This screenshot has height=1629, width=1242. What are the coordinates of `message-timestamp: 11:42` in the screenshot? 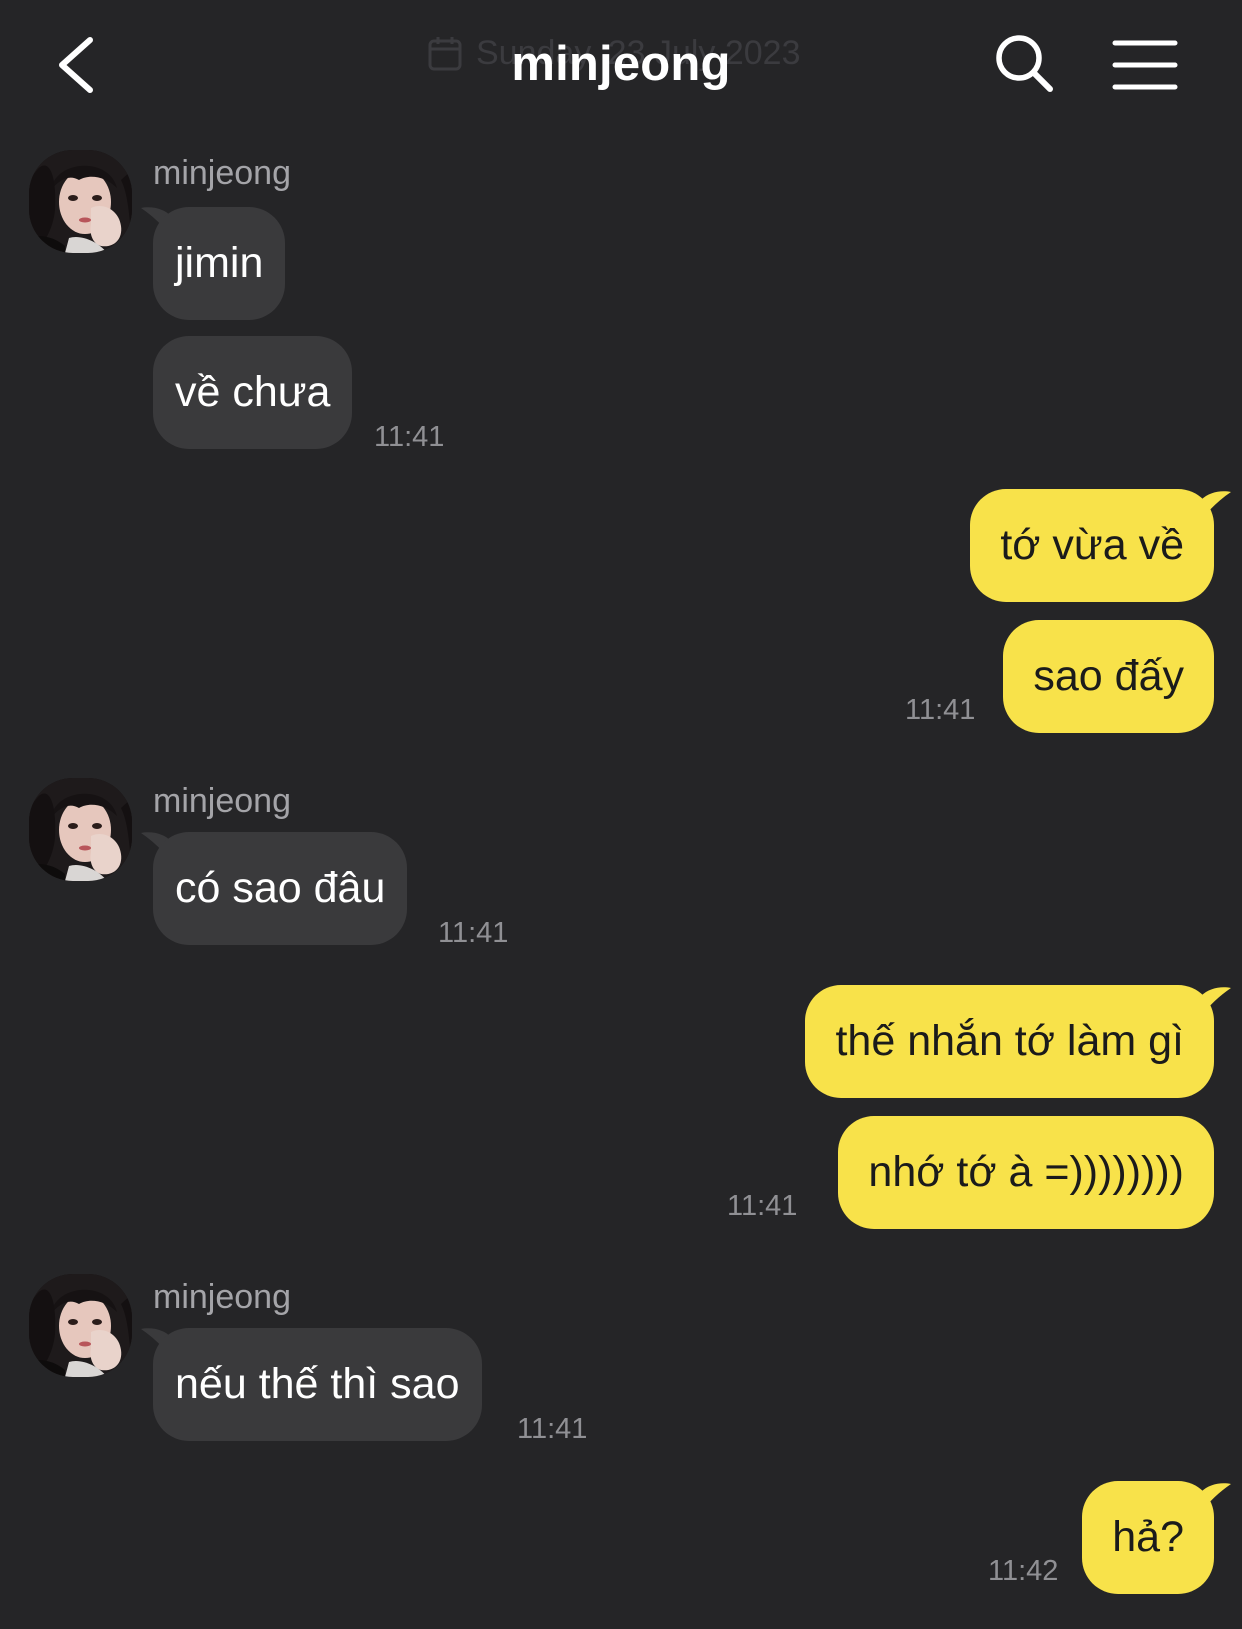 It's located at (1023, 1571).